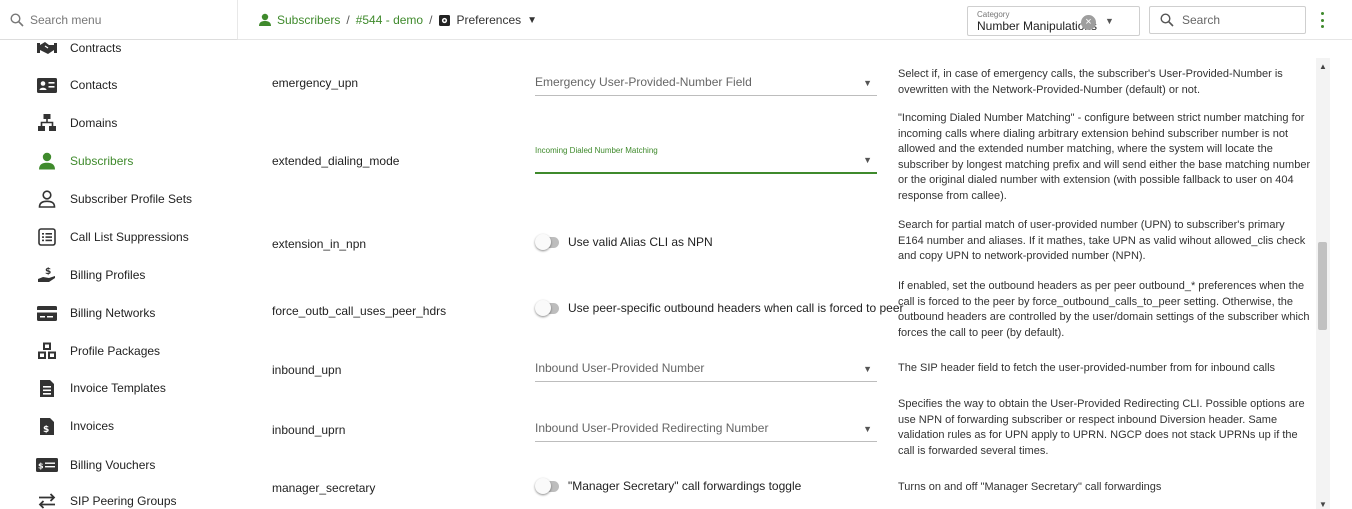 The image size is (1352, 509). Describe the element at coordinates (652, 428) in the screenshot. I see `select-value: Inbound User-Provided Redirecting Number` at that location.